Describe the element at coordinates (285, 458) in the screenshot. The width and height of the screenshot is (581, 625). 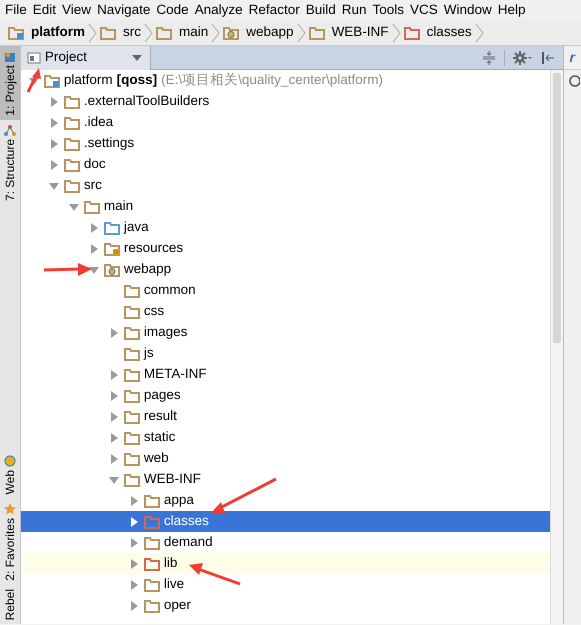
I see `tree-row: web` at that location.